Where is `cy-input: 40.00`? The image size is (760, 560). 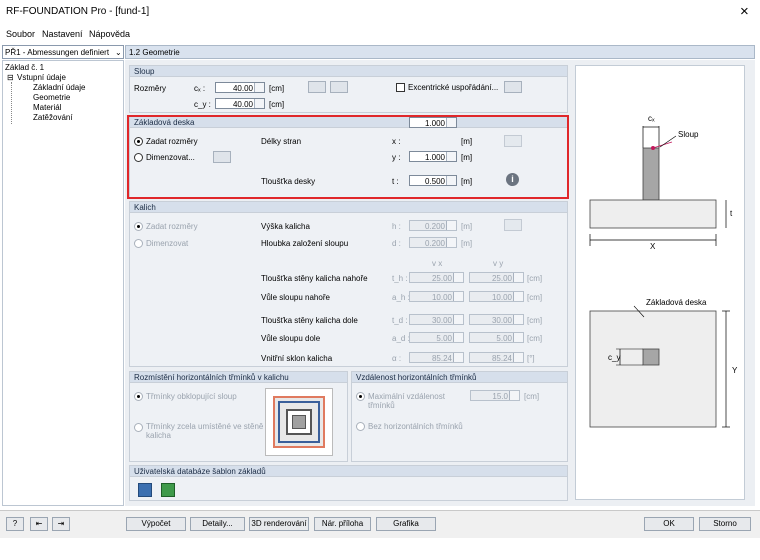 cy-input: 40.00 is located at coordinates (240, 103).